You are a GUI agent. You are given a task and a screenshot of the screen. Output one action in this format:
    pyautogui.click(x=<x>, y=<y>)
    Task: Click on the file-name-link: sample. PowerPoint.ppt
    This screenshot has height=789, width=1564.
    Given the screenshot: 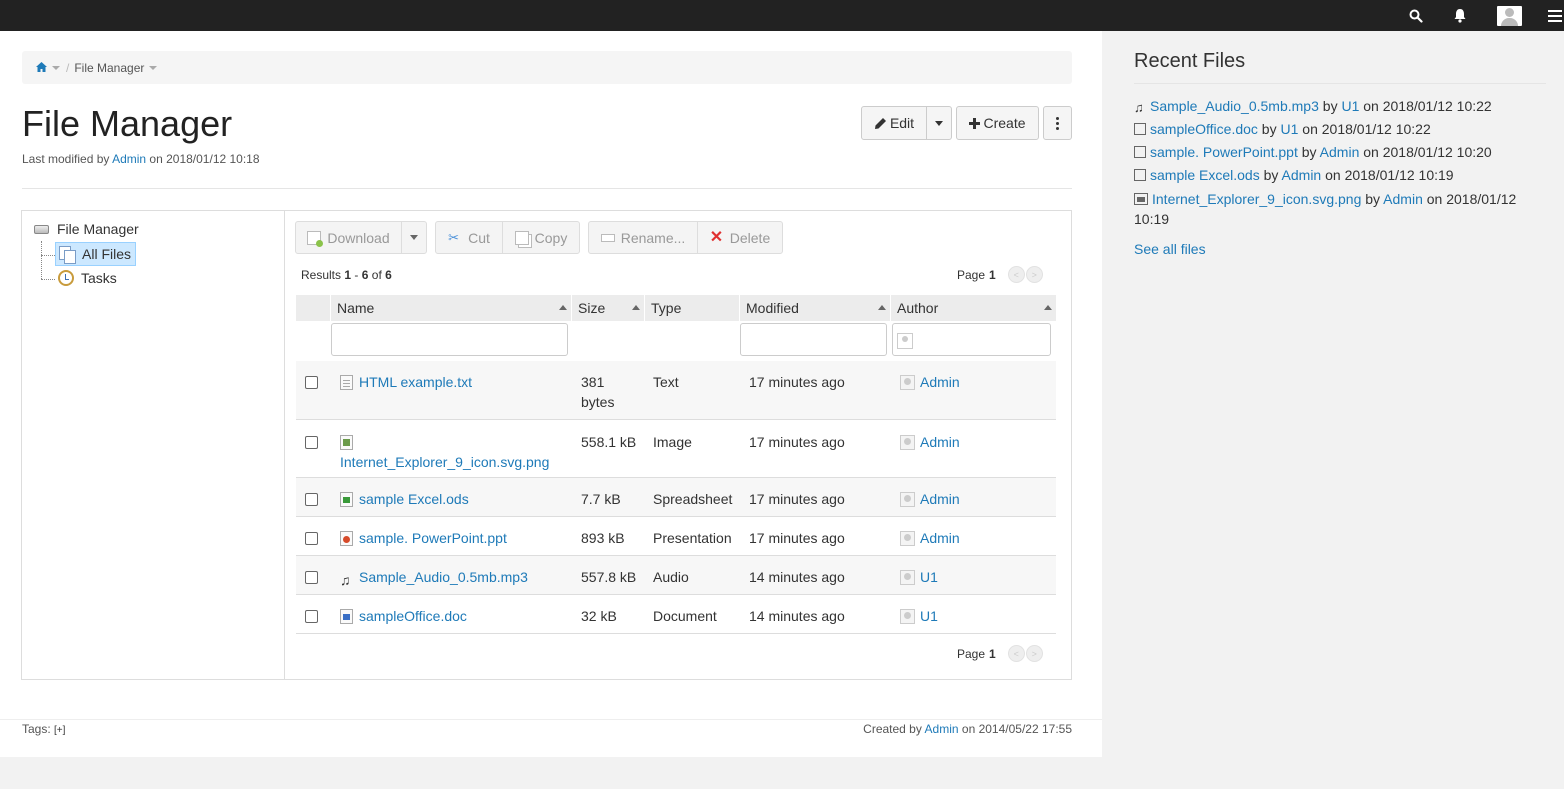 What is the action you would take?
    pyautogui.click(x=433, y=538)
    